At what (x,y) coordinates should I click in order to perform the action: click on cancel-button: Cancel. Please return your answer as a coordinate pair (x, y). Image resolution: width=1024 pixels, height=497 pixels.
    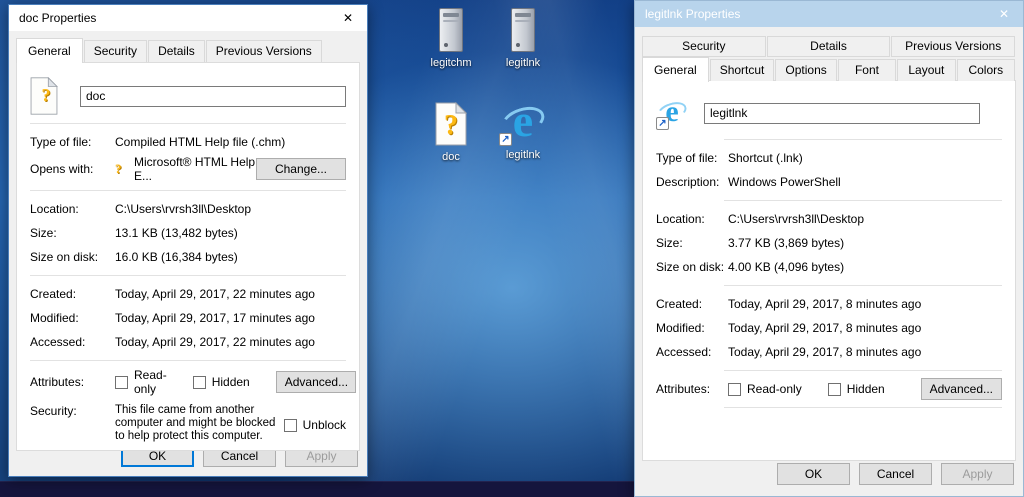
    Looking at the image, I should click on (895, 474).